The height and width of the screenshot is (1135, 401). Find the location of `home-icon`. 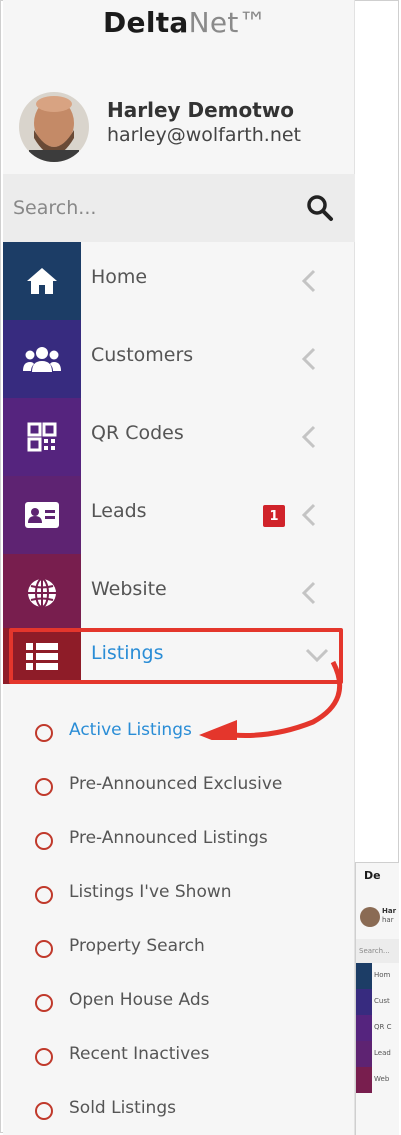

home-icon is located at coordinates (42, 281).